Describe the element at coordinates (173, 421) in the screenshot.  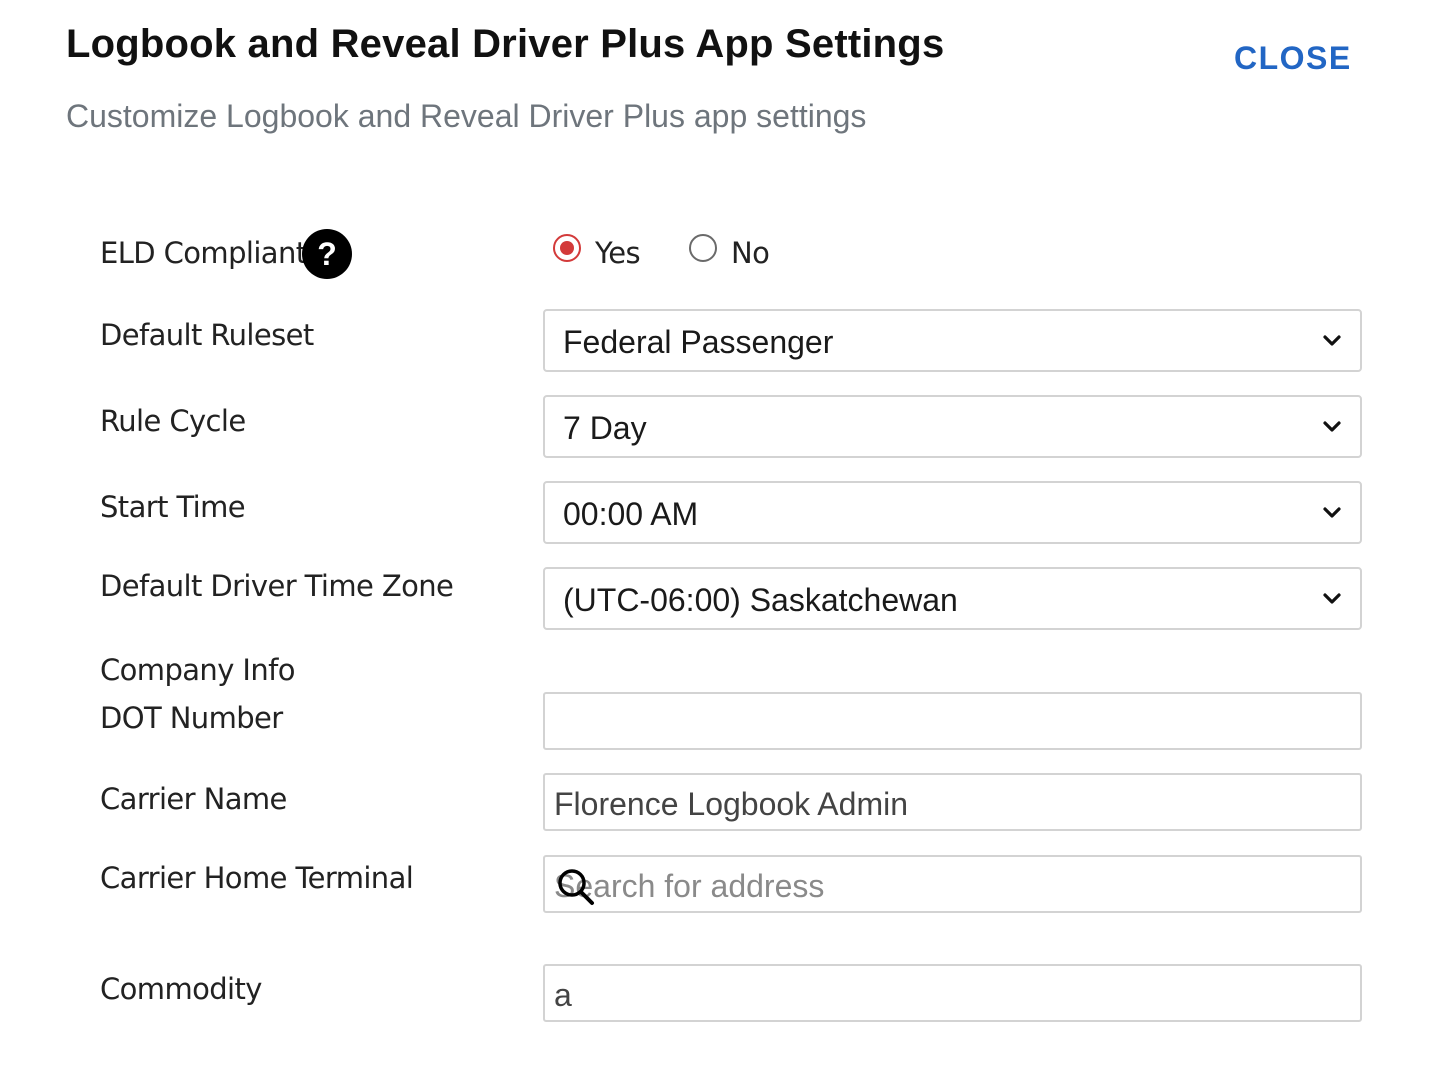
I see `rule-cycle-label: Rule Cycle` at that location.